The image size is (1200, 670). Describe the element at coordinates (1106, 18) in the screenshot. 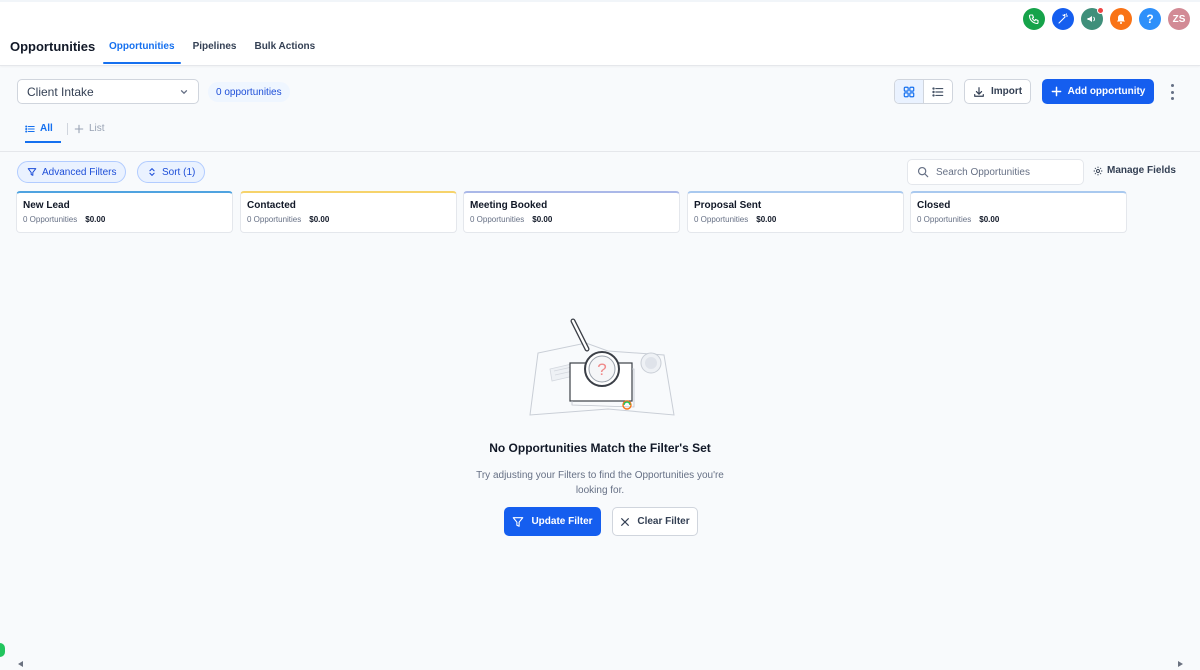

I see `header-icon-group: ? ZS` at that location.